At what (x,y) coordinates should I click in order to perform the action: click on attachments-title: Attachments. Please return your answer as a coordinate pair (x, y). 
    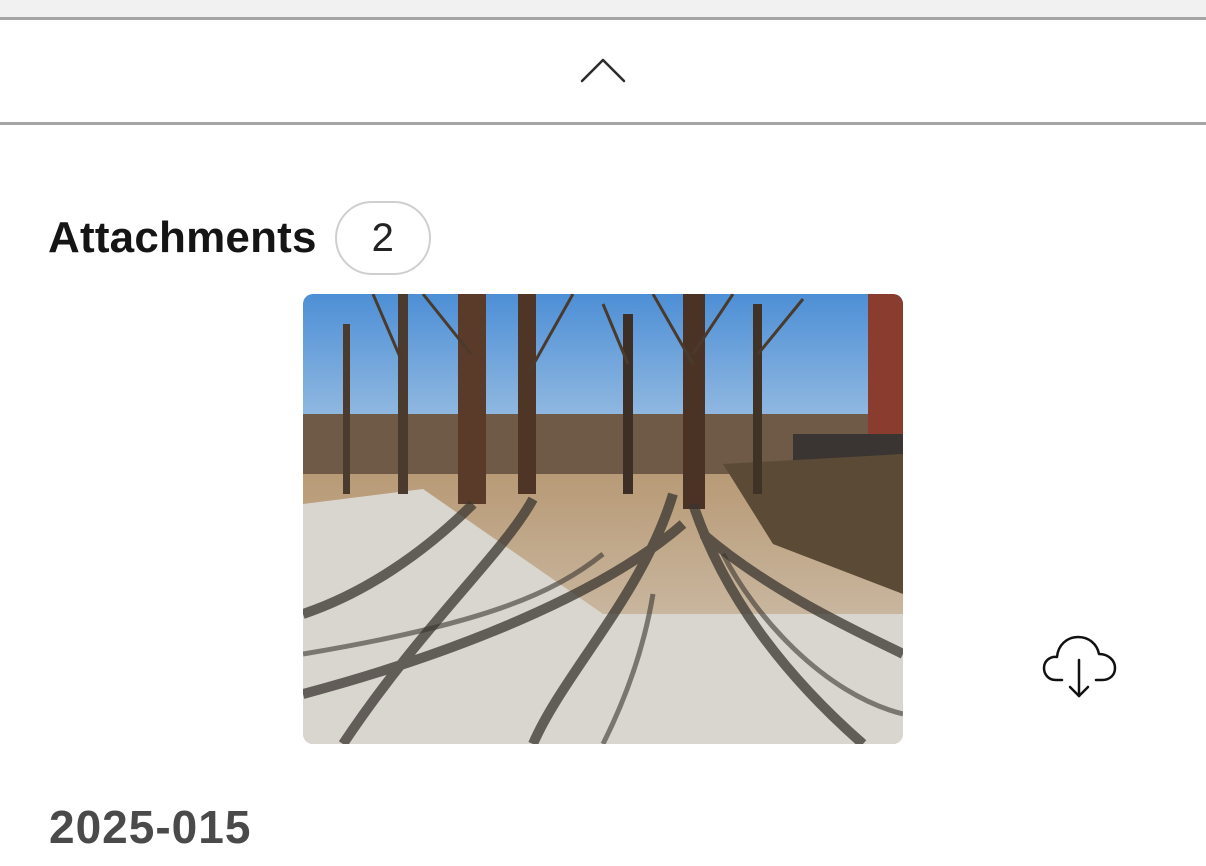
    Looking at the image, I should click on (182, 237).